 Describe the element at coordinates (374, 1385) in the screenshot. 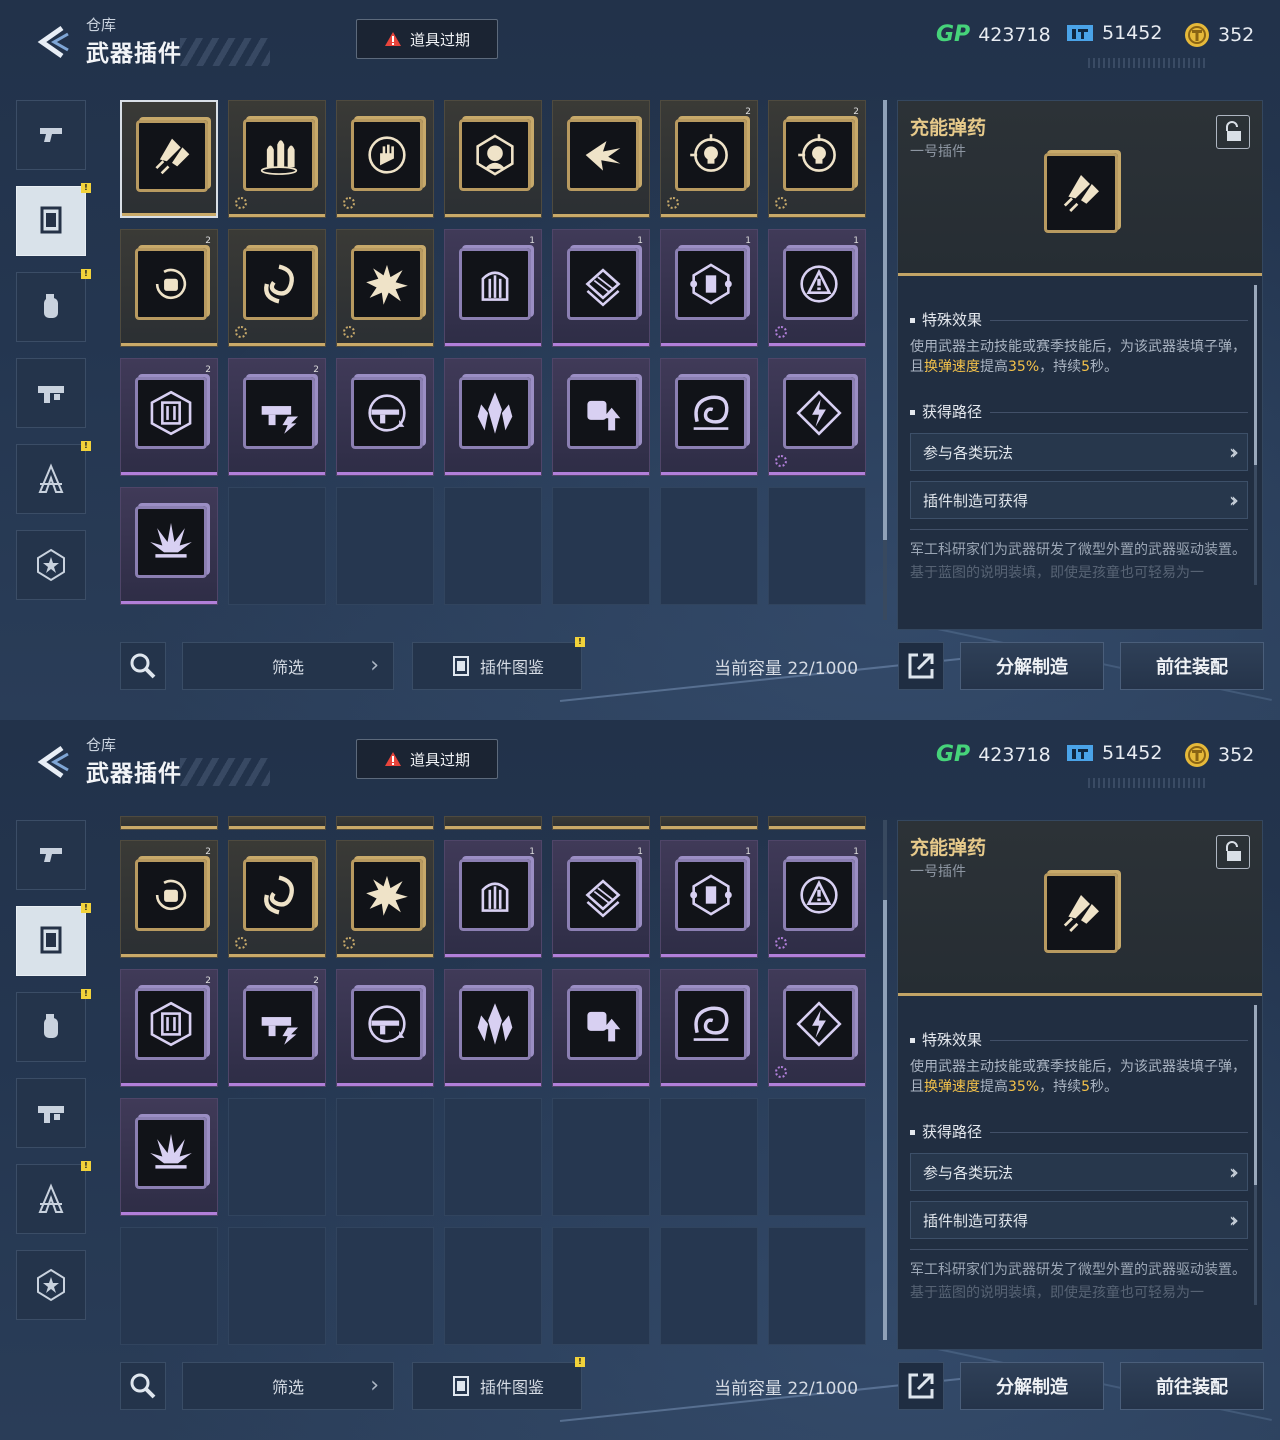

I see `chevron-right-icon: ›` at that location.